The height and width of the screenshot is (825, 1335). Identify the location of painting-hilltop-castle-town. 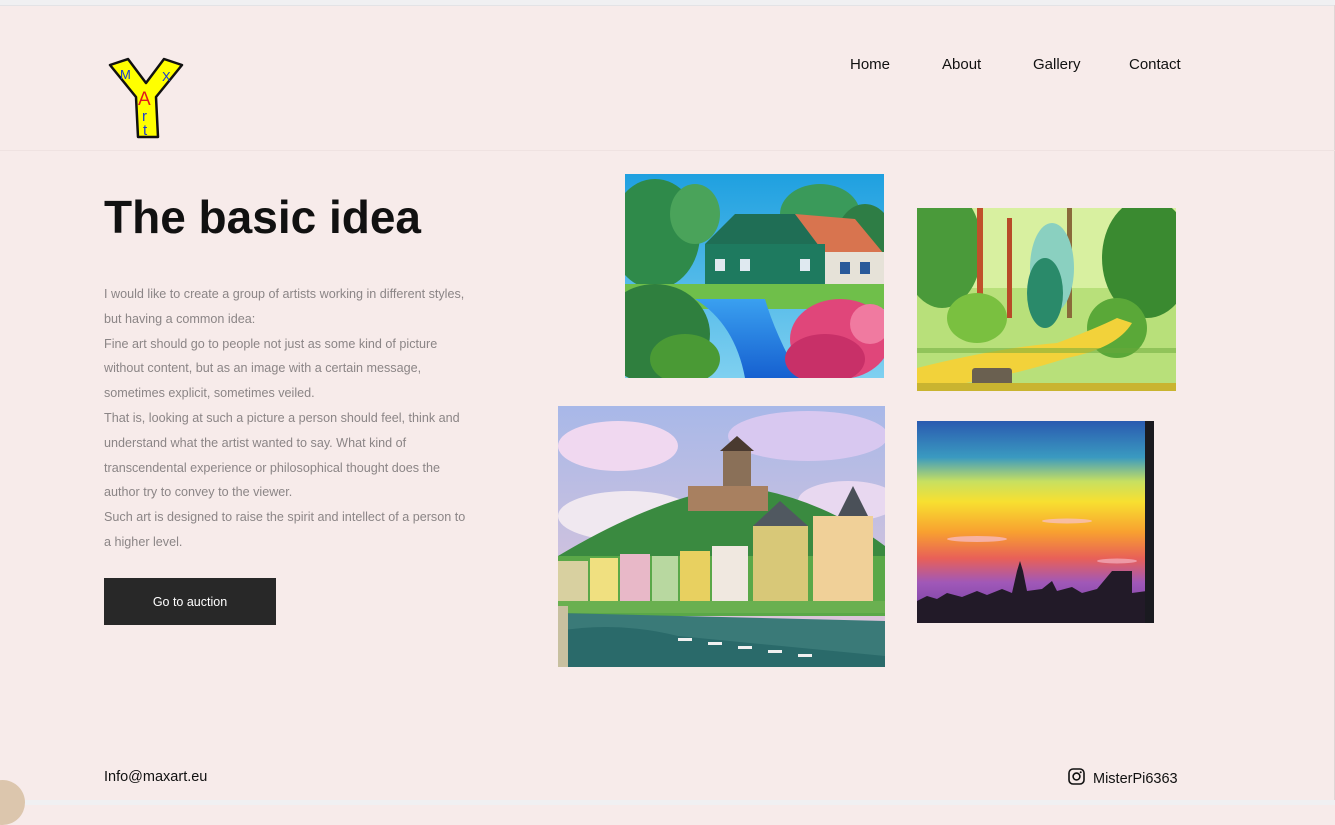
(721, 536).